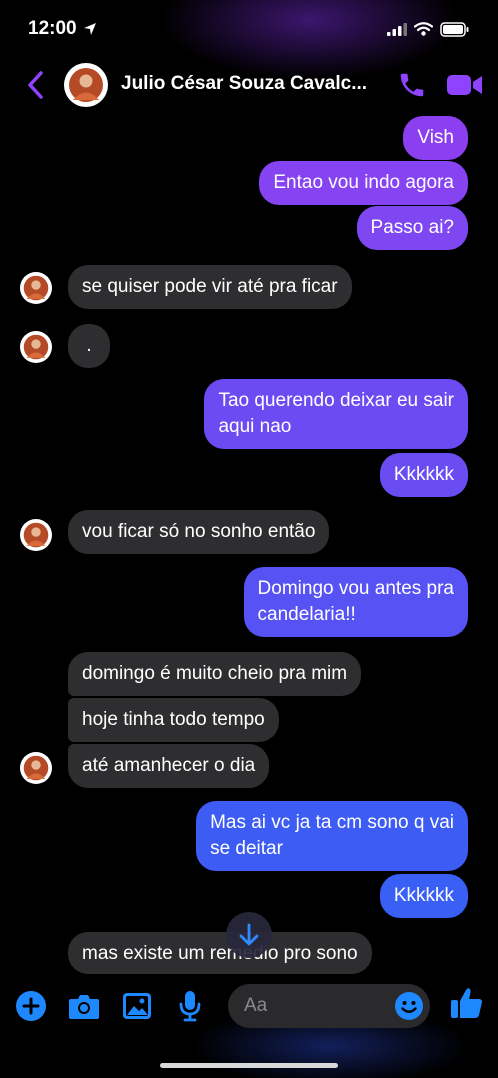 This screenshot has height=1078, width=498. What do you see at coordinates (397, 29) in the screenshot?
I see `cellular-signal-icon` at bounding box center [397, 29].